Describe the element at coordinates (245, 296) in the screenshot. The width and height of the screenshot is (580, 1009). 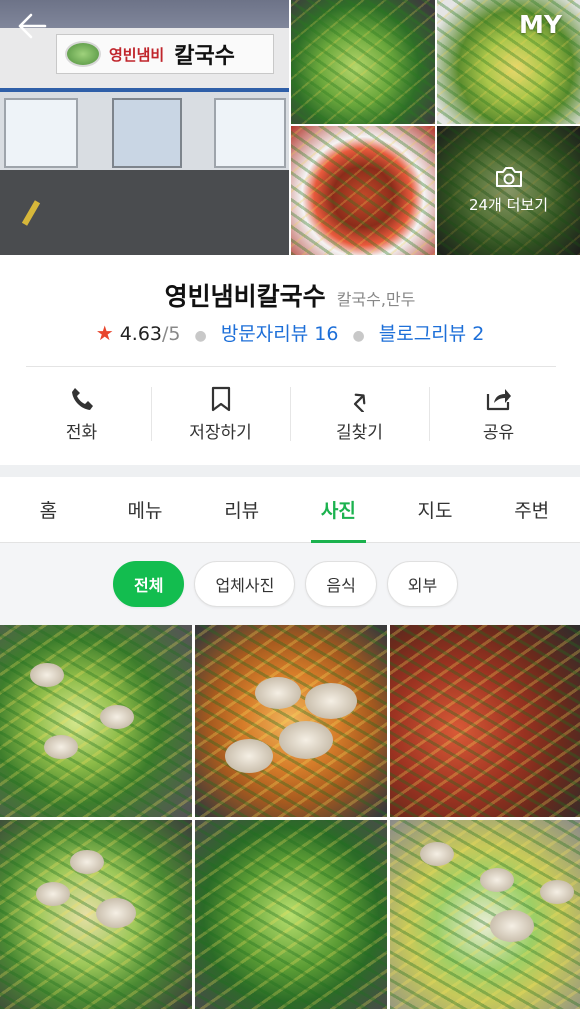
I see `place-name: 영빈냄비칼국수` at that location.